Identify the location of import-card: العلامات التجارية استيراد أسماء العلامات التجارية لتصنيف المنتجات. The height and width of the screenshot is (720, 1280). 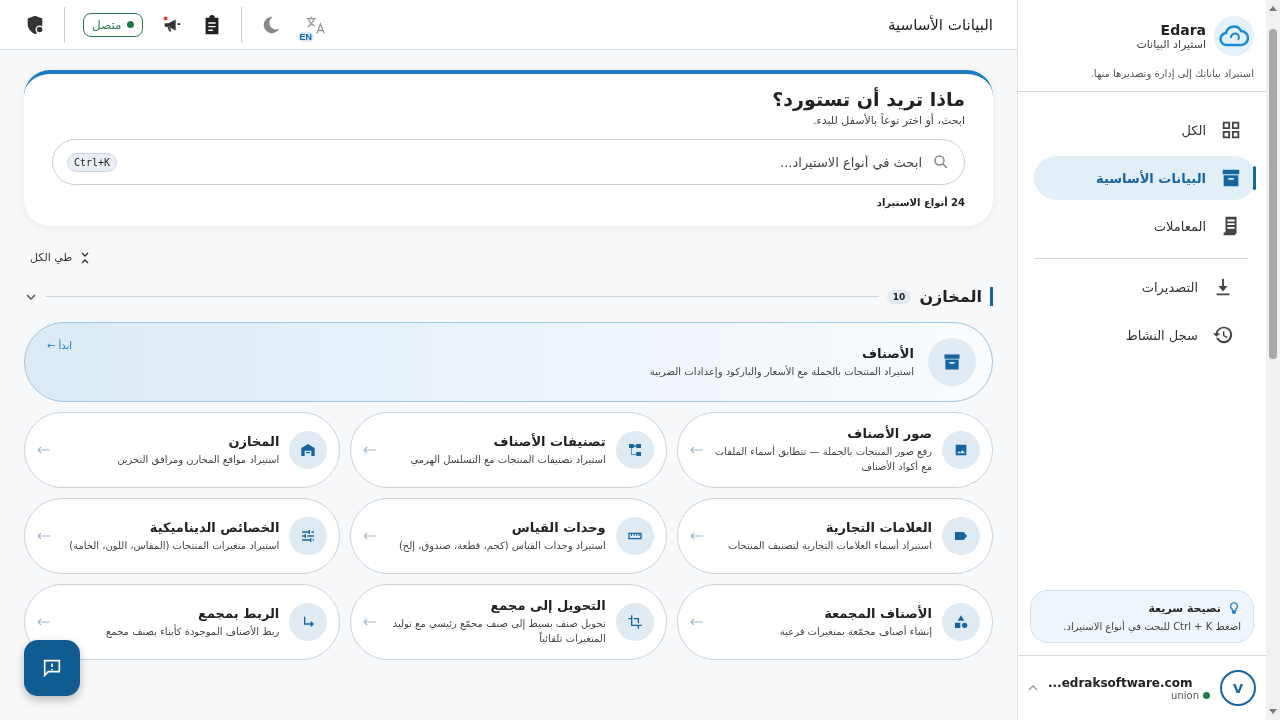
(834, 536).